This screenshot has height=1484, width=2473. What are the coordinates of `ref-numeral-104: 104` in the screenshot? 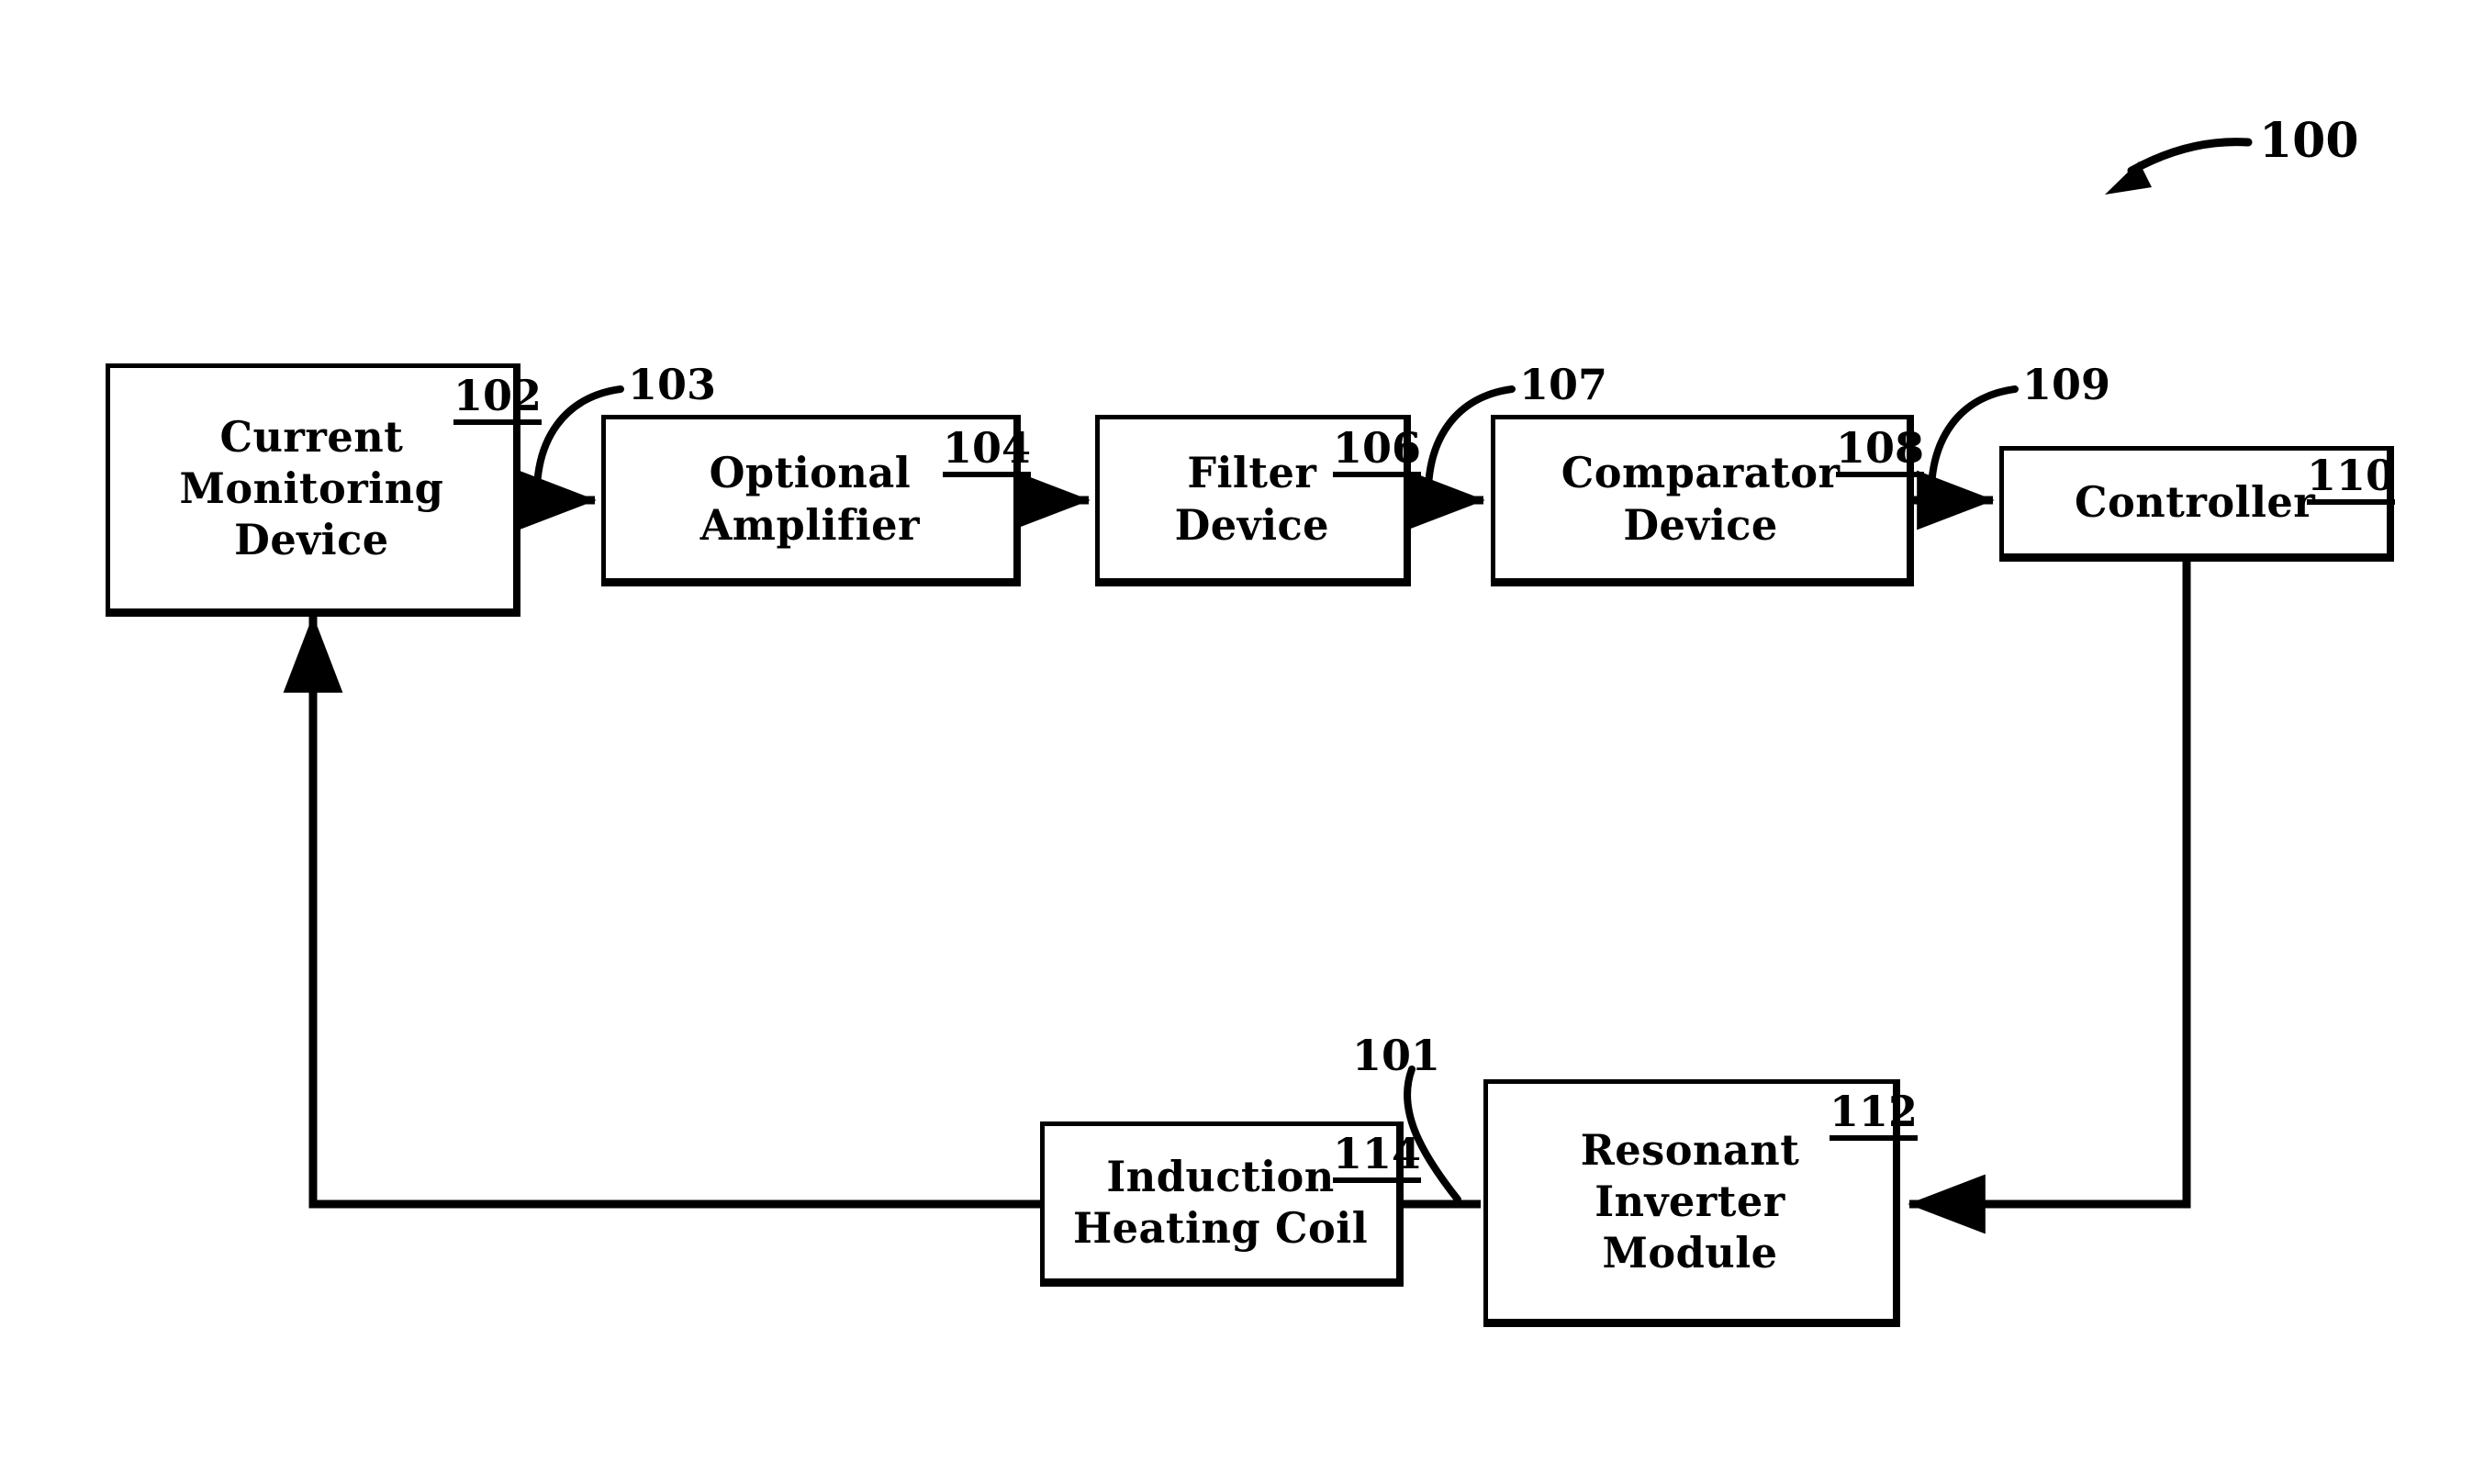 It's located at (988, 452).